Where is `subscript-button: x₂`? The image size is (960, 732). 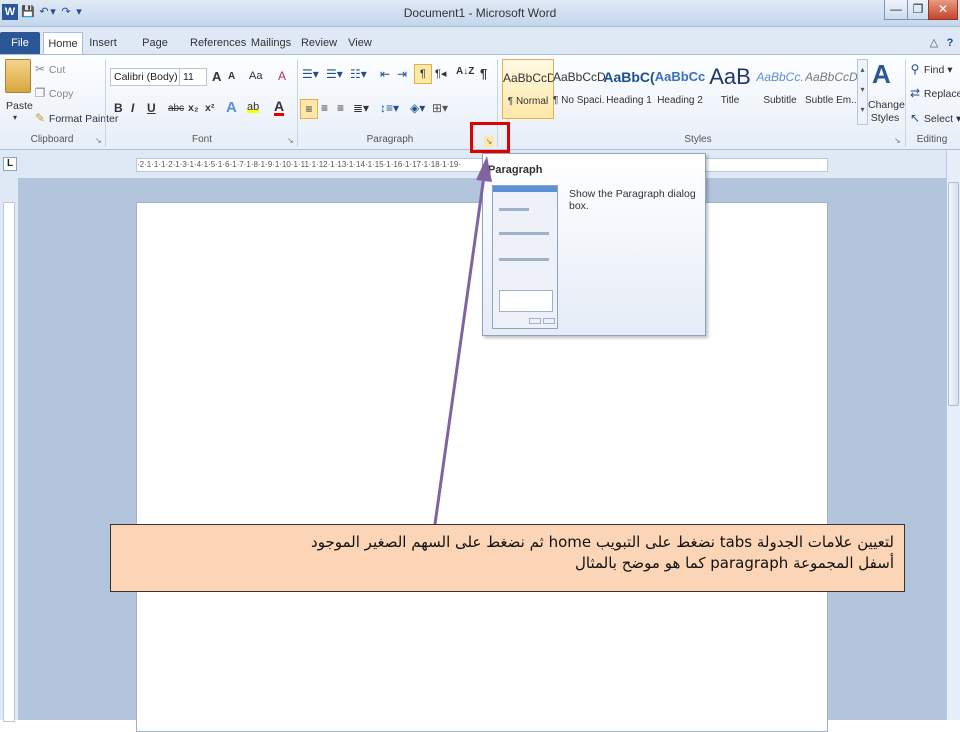 subscript-button: x₂ is located at coordinates (193, 108).